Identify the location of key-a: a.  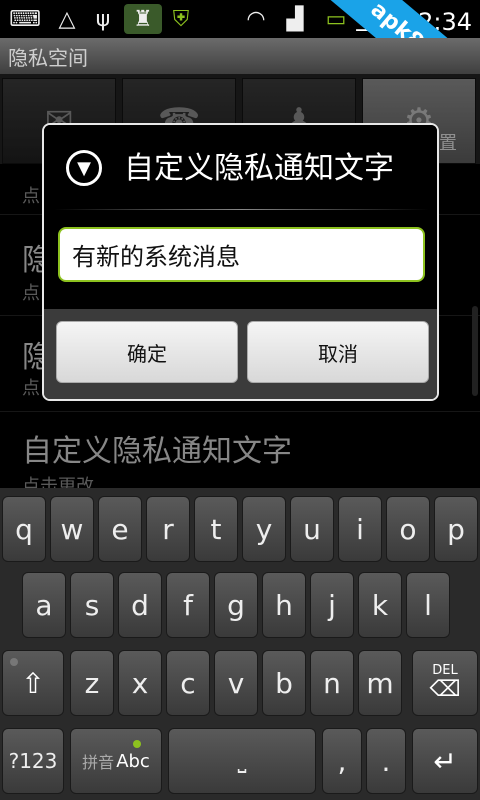
(44, 605).